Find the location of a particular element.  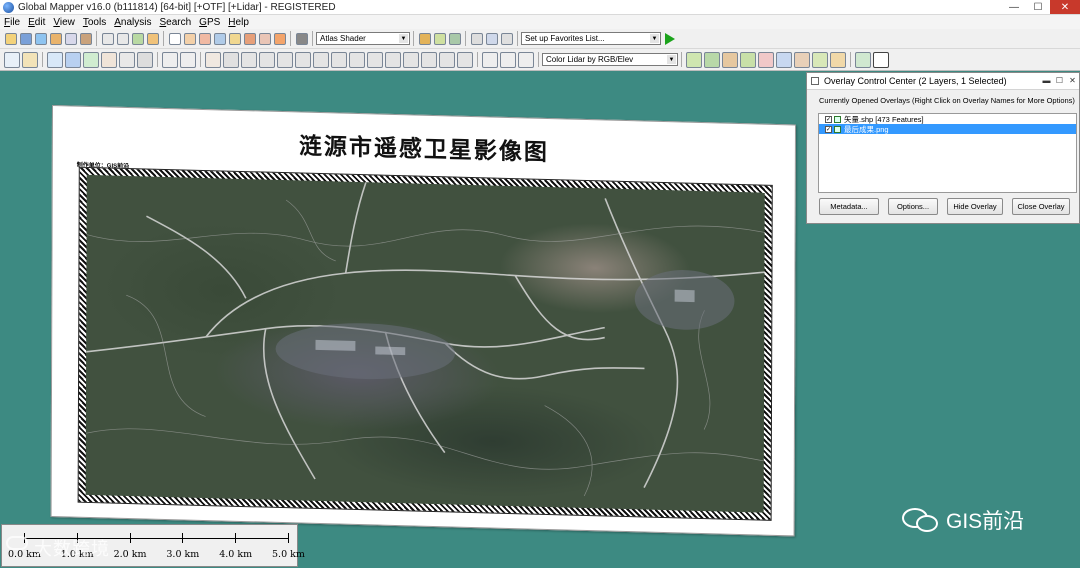

menu-edit: Edit is located at coordinates (36, 22).